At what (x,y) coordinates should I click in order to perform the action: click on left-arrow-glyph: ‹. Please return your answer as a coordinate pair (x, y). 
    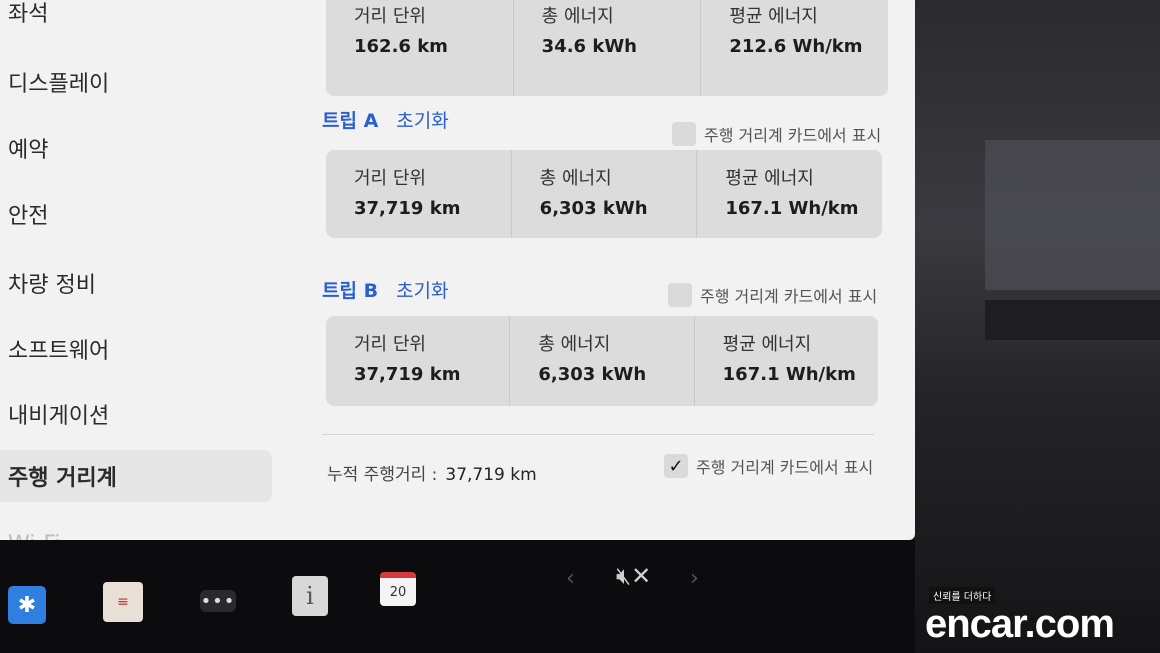
    Looking at the image, I should click on (570, 578).